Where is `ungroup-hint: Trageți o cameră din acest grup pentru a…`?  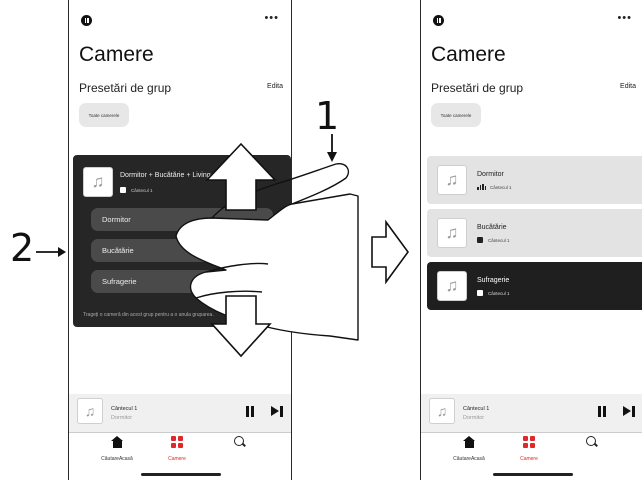 ungroup-hint: Trageți o cameră din acest grup pentru a… is located at coordinates (148, 315).